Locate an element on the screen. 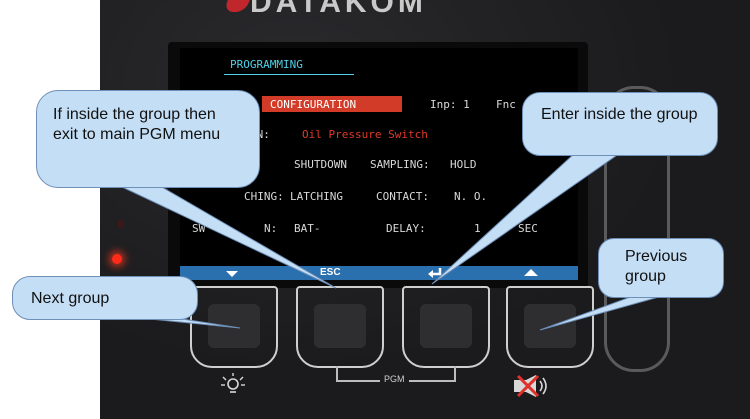  callout-next-group: Next group is located at coordinates (105, 298).